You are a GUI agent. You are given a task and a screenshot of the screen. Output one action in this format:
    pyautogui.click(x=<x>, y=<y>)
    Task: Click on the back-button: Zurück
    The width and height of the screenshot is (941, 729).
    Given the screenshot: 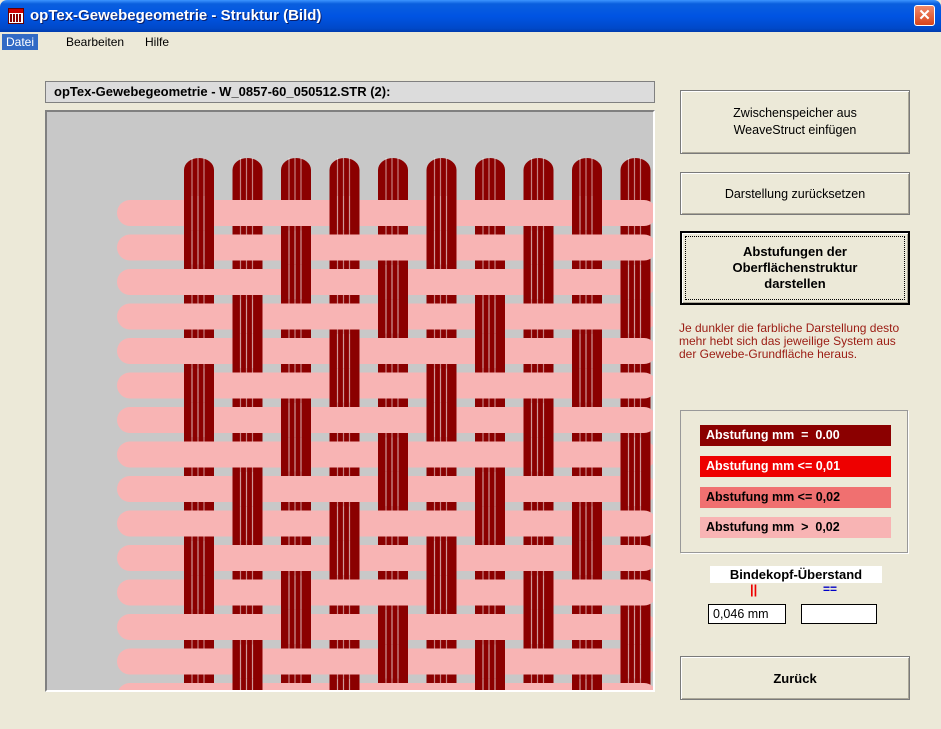 What is the action you would take?
    pyautogui.click(x=795, y=678)
    